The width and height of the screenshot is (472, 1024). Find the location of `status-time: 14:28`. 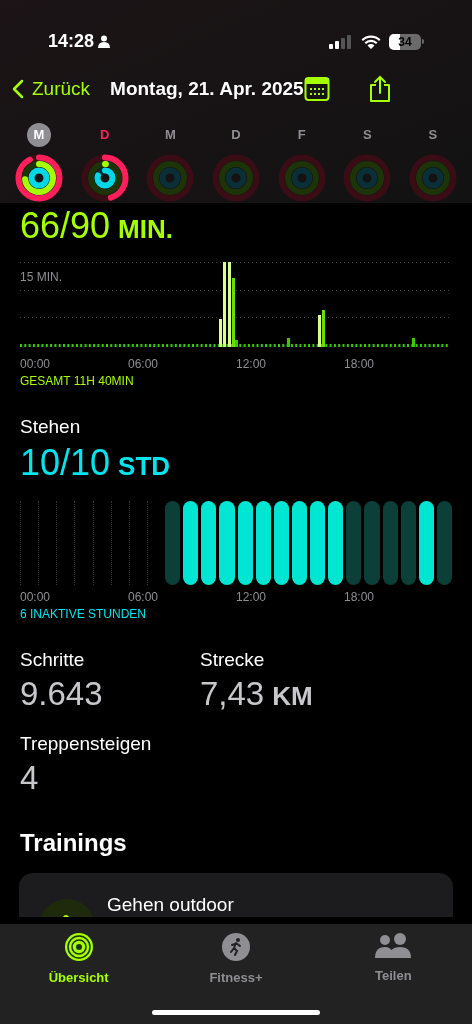

status-time: 14:28 is located at coordinates (71, 42).